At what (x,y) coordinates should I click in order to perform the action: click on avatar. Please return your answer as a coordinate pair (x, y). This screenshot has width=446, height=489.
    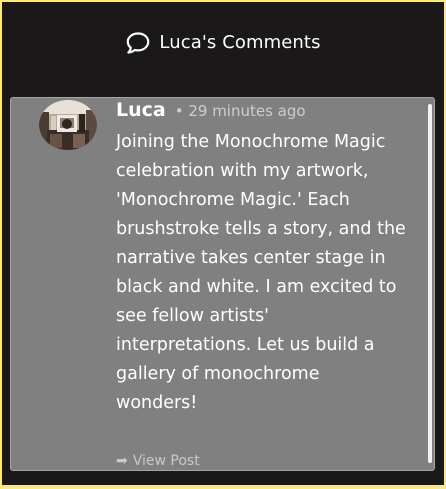
    Looking at the image, I should click on (68, 125).